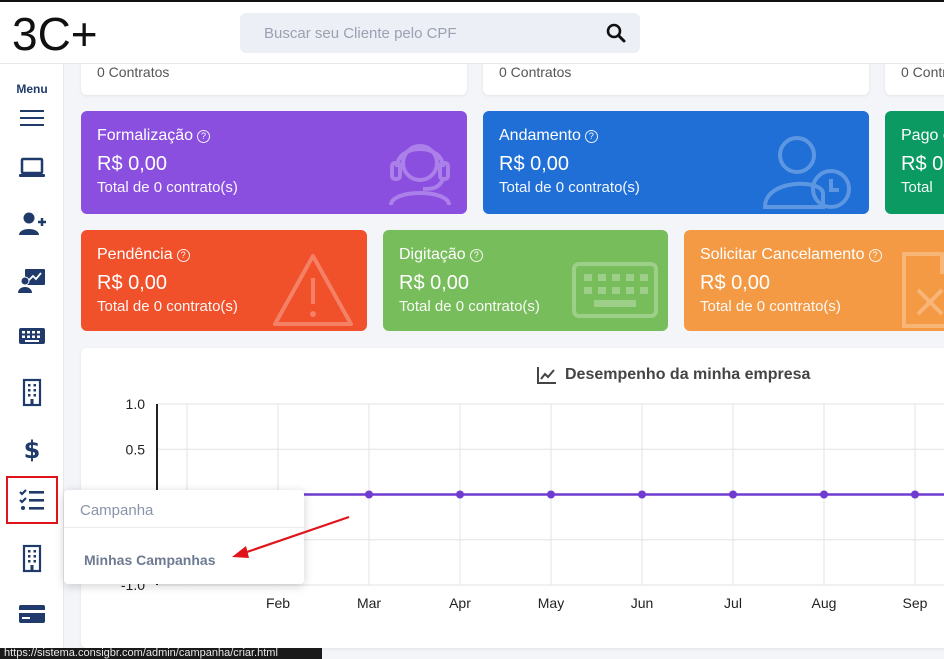  Describe the element at coordinates (922, 135) in the screenshot. I see `card-title: Pago c` at that location.